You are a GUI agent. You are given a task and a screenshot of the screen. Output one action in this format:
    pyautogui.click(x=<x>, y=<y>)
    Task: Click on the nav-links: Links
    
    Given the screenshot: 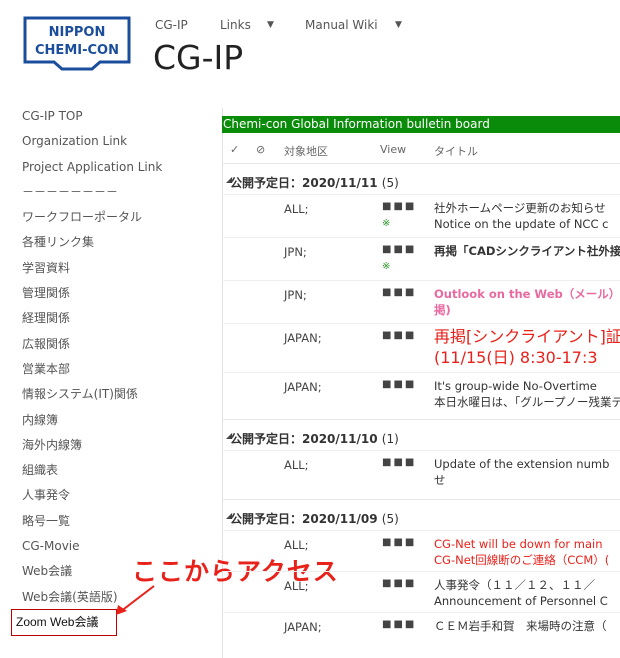 What is the action you would take?
    pyautogui.click(x=235, y=25)
    